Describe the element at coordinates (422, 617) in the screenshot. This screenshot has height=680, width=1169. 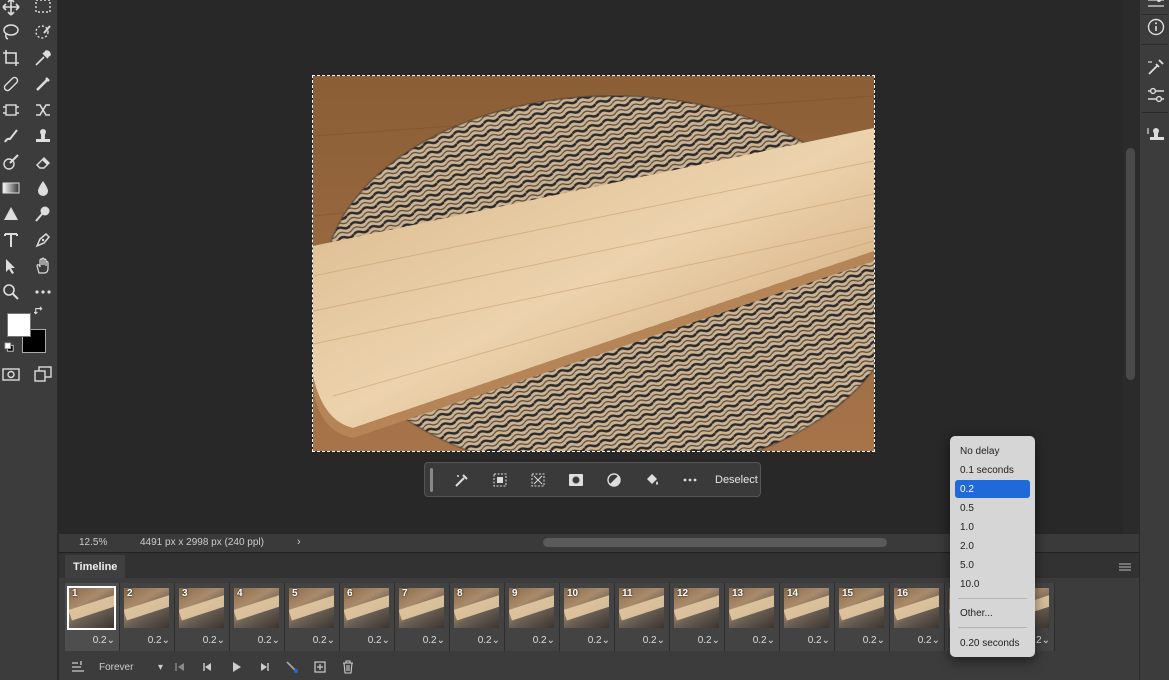
I see `timeline-frame: 7 0.2⌄` at that location.